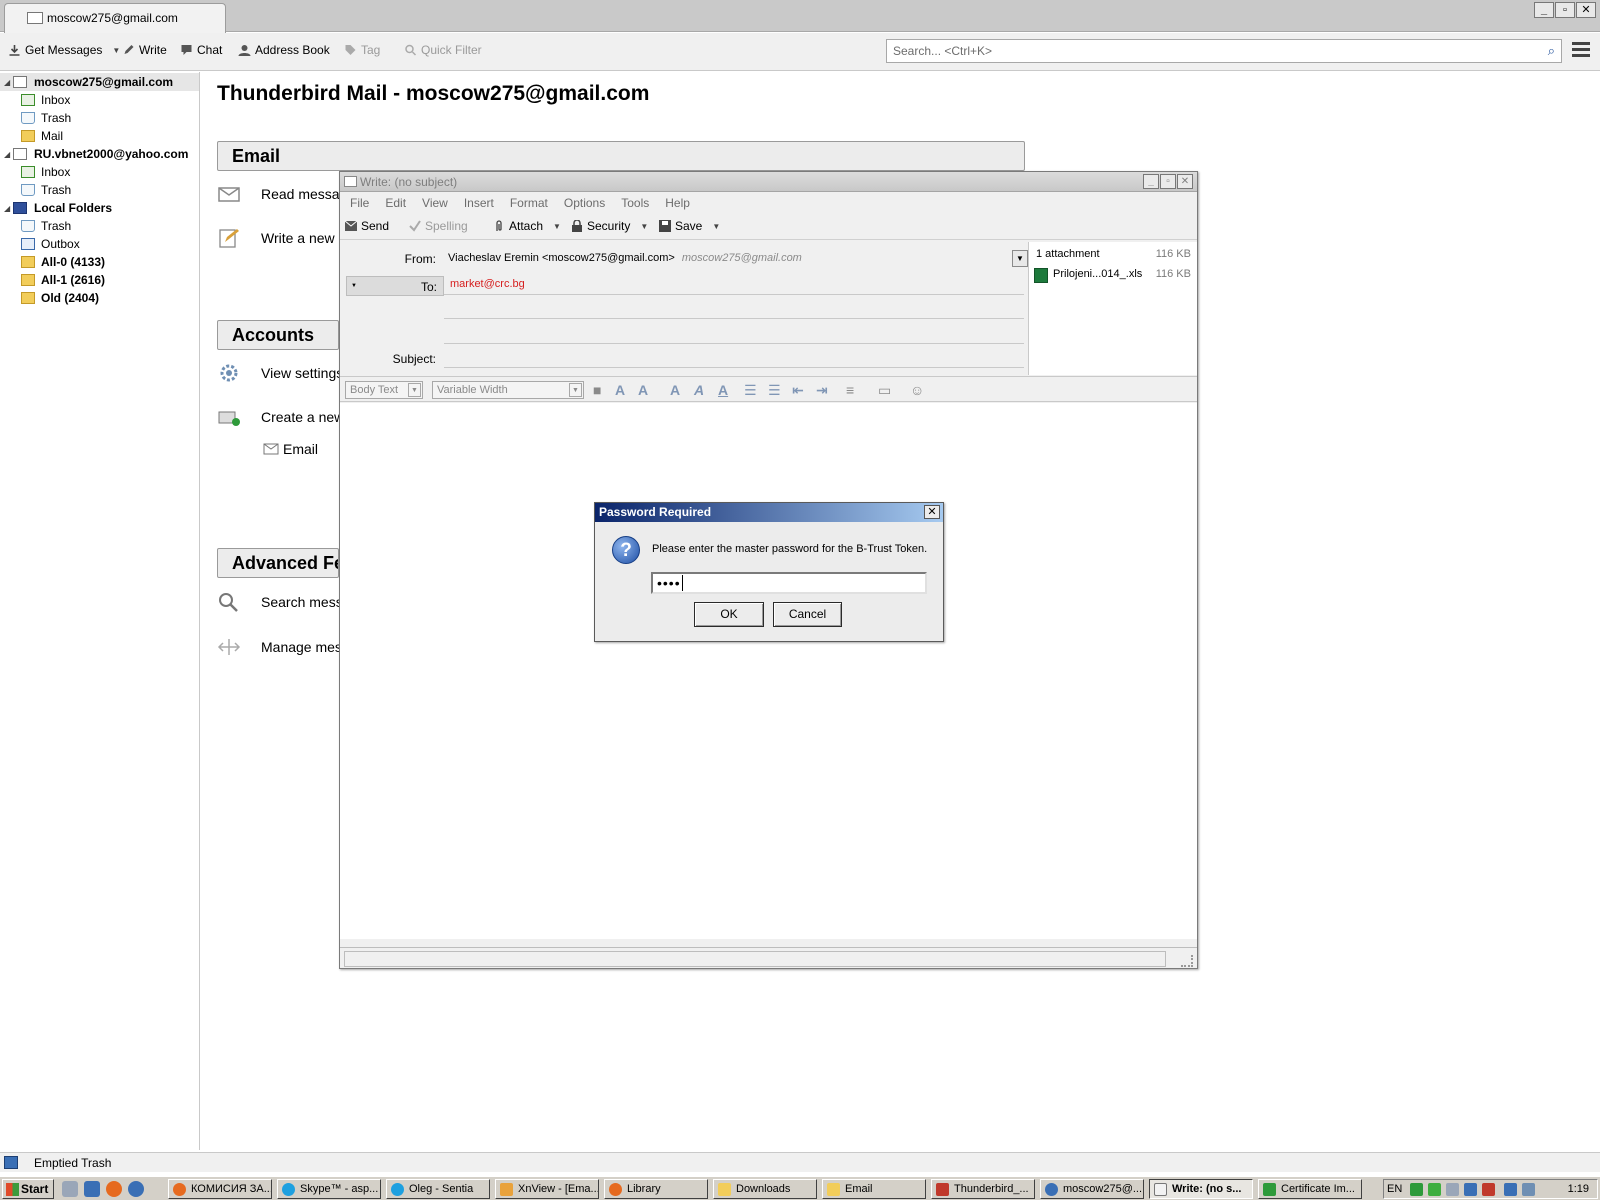 The height and width of the screenshot is (1200, 1600). What do you see at coordinates (822, 390) in the screenshot?
I see `indent-icon: ⇥` at bounding box center [822, 390].